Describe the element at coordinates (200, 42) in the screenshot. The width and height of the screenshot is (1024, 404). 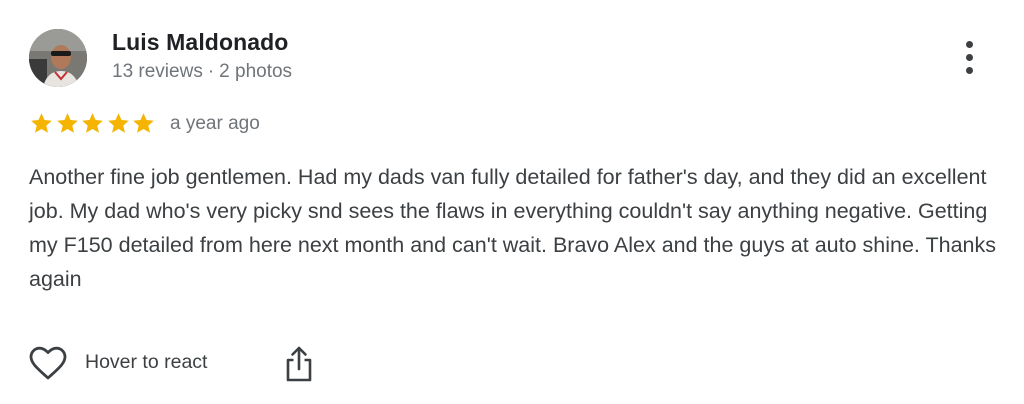
I see `reviewer-name: Luis Maldonado` at that location.